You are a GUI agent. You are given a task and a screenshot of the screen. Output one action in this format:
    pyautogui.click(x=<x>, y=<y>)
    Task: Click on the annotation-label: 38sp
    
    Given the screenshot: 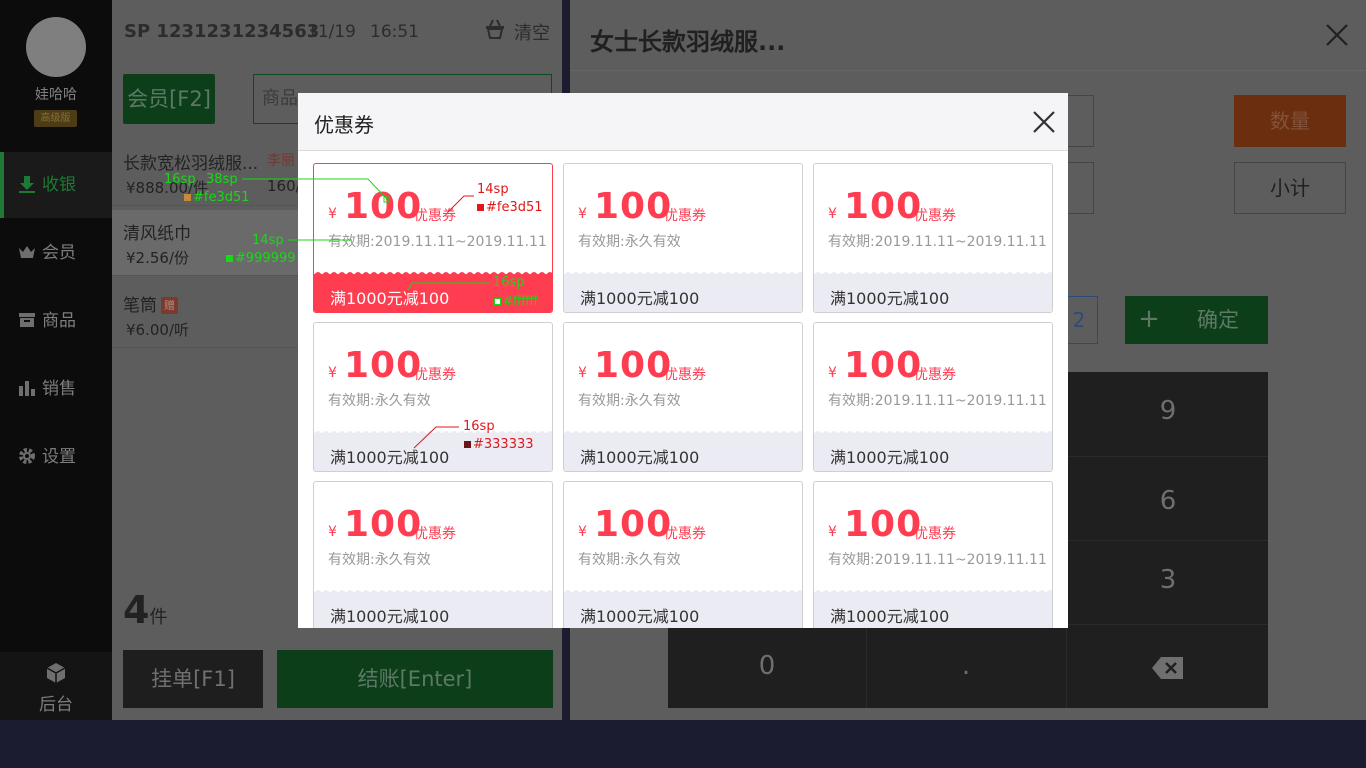 What is the action you would take?
    pyautogui.click(x=222, y=179)
    